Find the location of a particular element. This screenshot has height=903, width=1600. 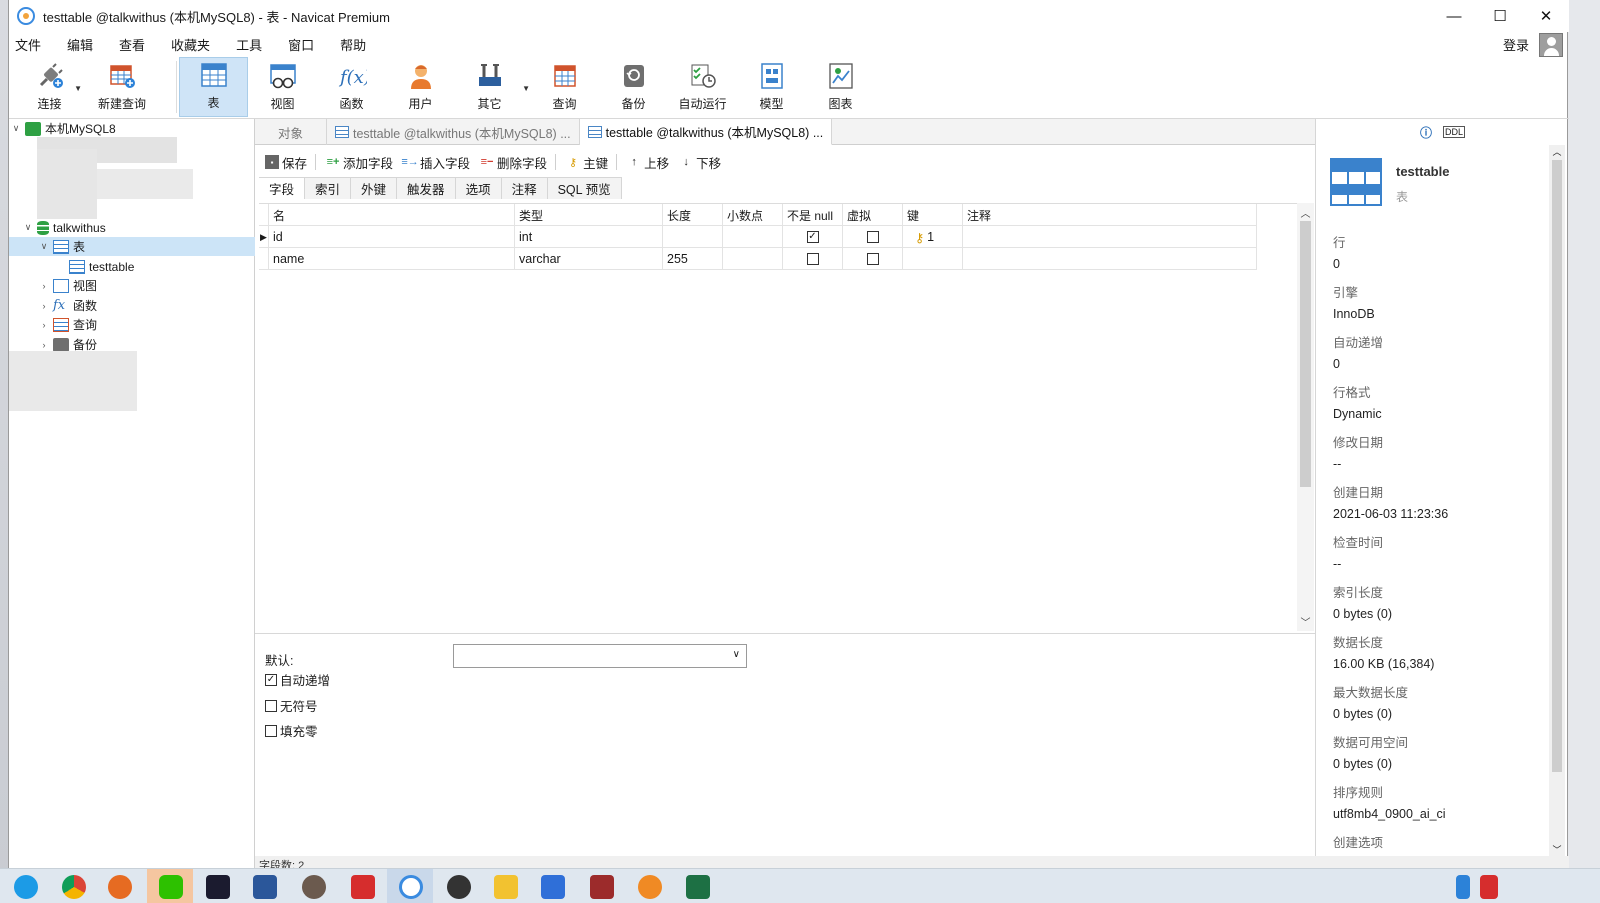

tree-item-testtable: testtable is located at coordinates (161, 266).